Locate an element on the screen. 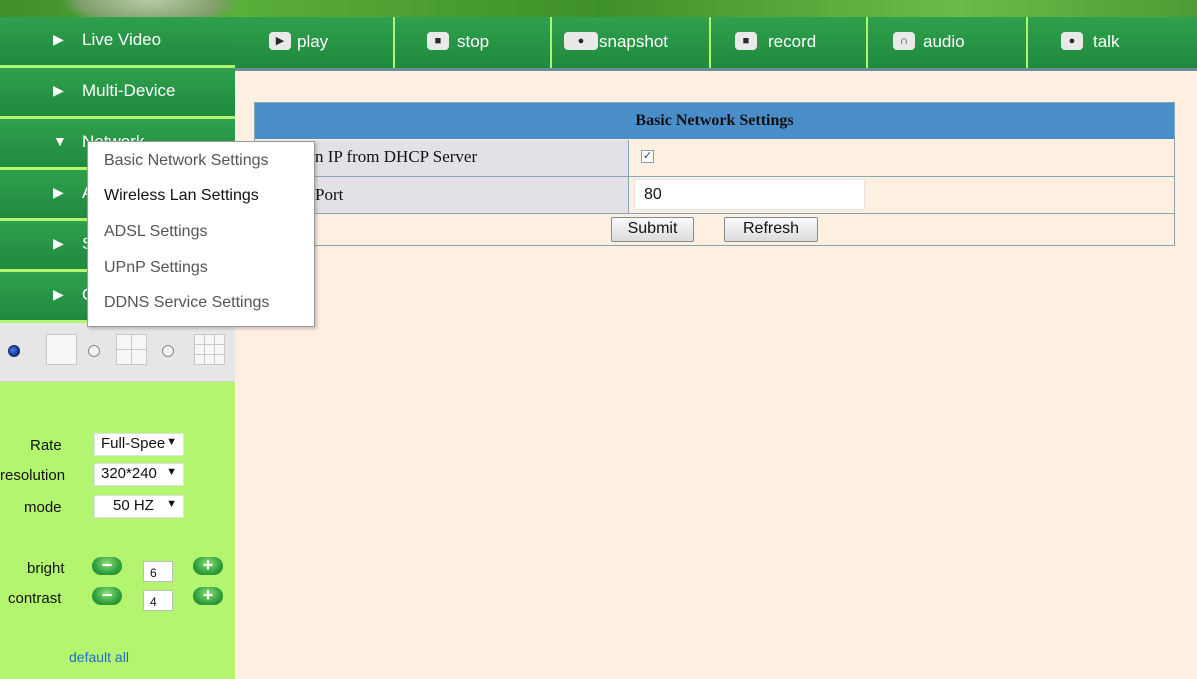  sidebar-item-live-video: ▶ Live Video is located at coordinates (117, 42).